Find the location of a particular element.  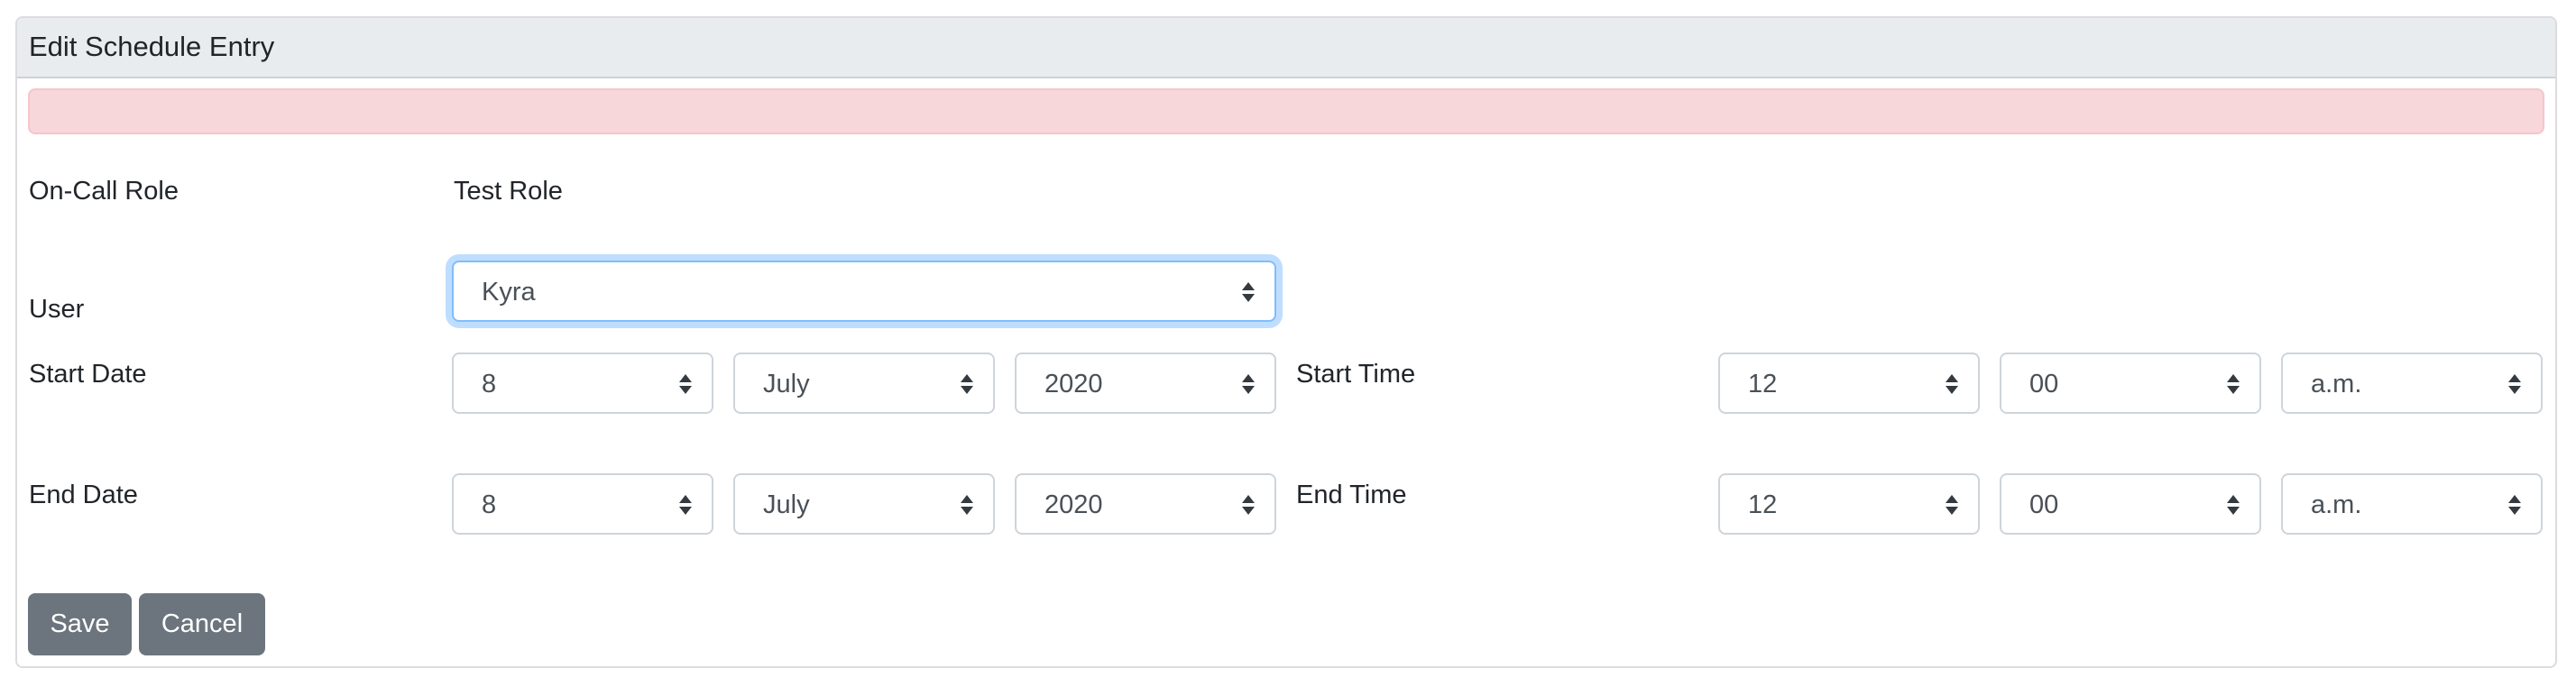

end-date-label: End Date is located at coordinates (84, 495).